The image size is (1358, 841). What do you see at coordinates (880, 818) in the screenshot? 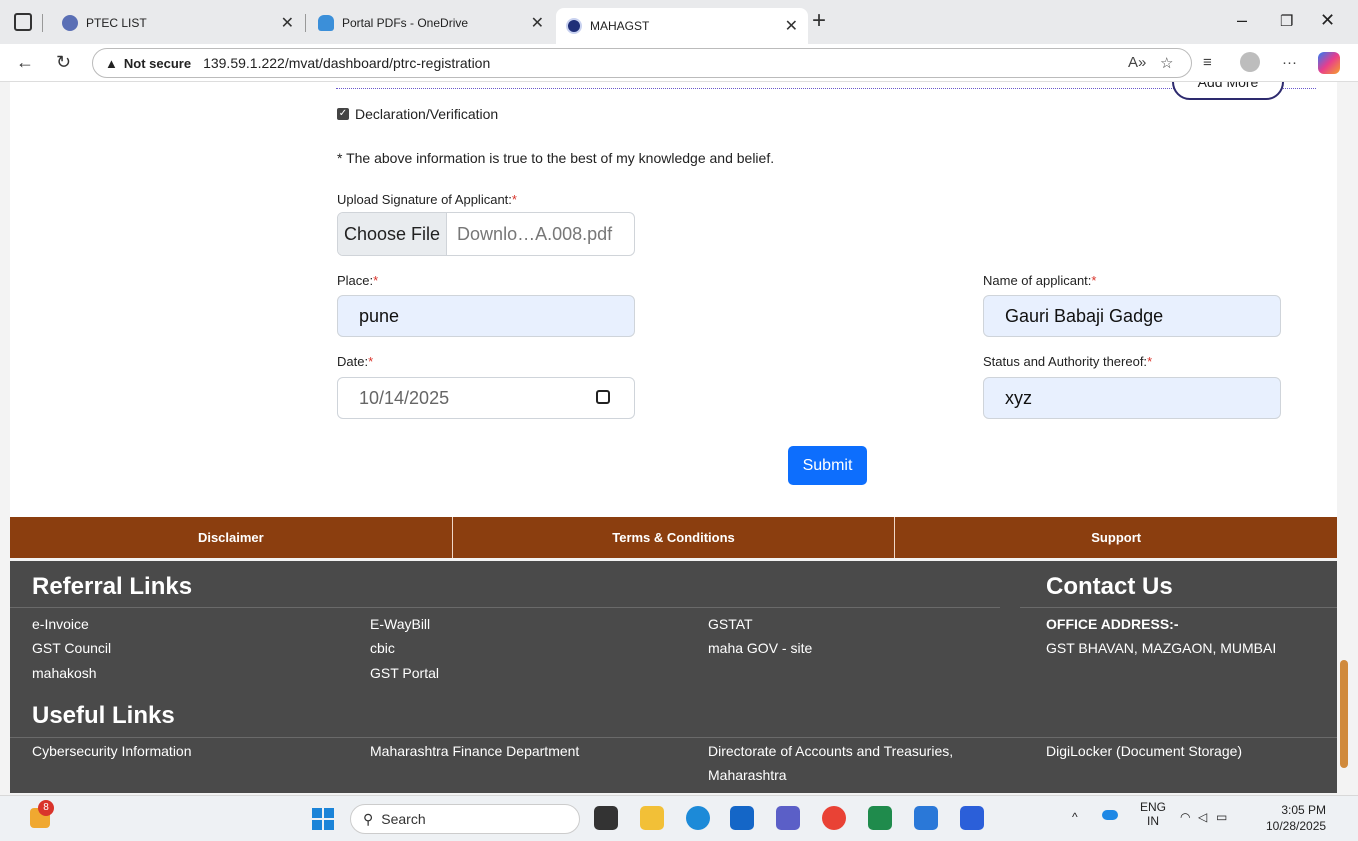
I see `excel-icon` at bounding box center [880, 818].